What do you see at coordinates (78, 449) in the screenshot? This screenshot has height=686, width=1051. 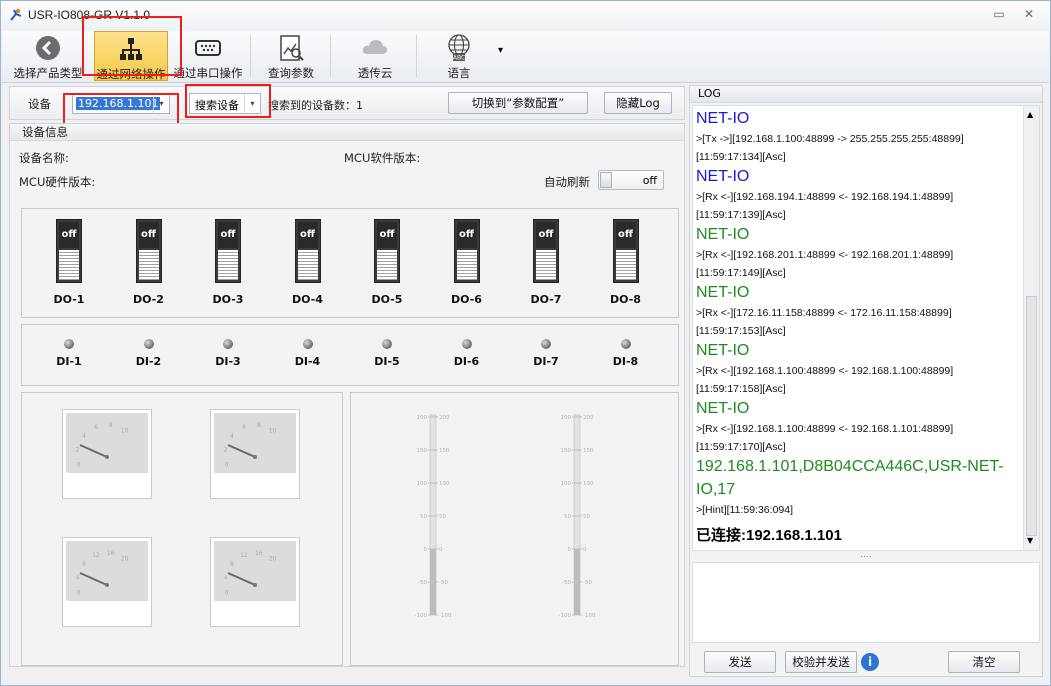 I see `svg-text: 2` at bounding box center [78, 449].